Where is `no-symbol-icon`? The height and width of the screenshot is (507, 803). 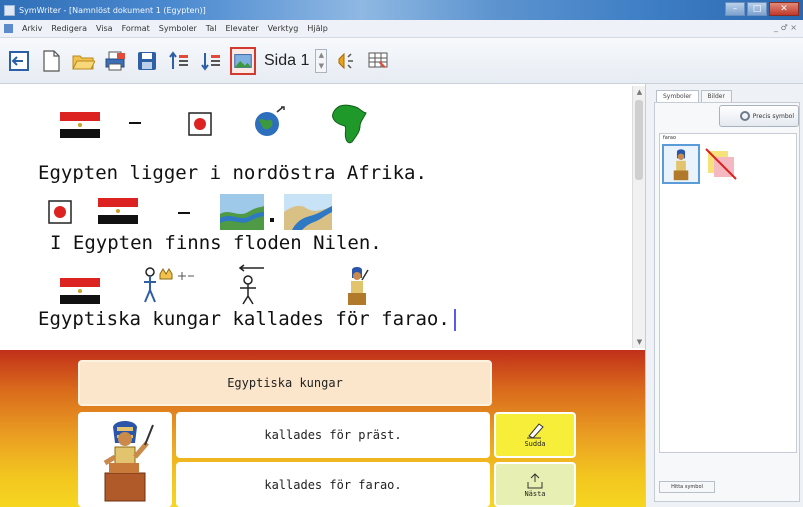 no-symbol-icon is located at coordinates (721, 164).